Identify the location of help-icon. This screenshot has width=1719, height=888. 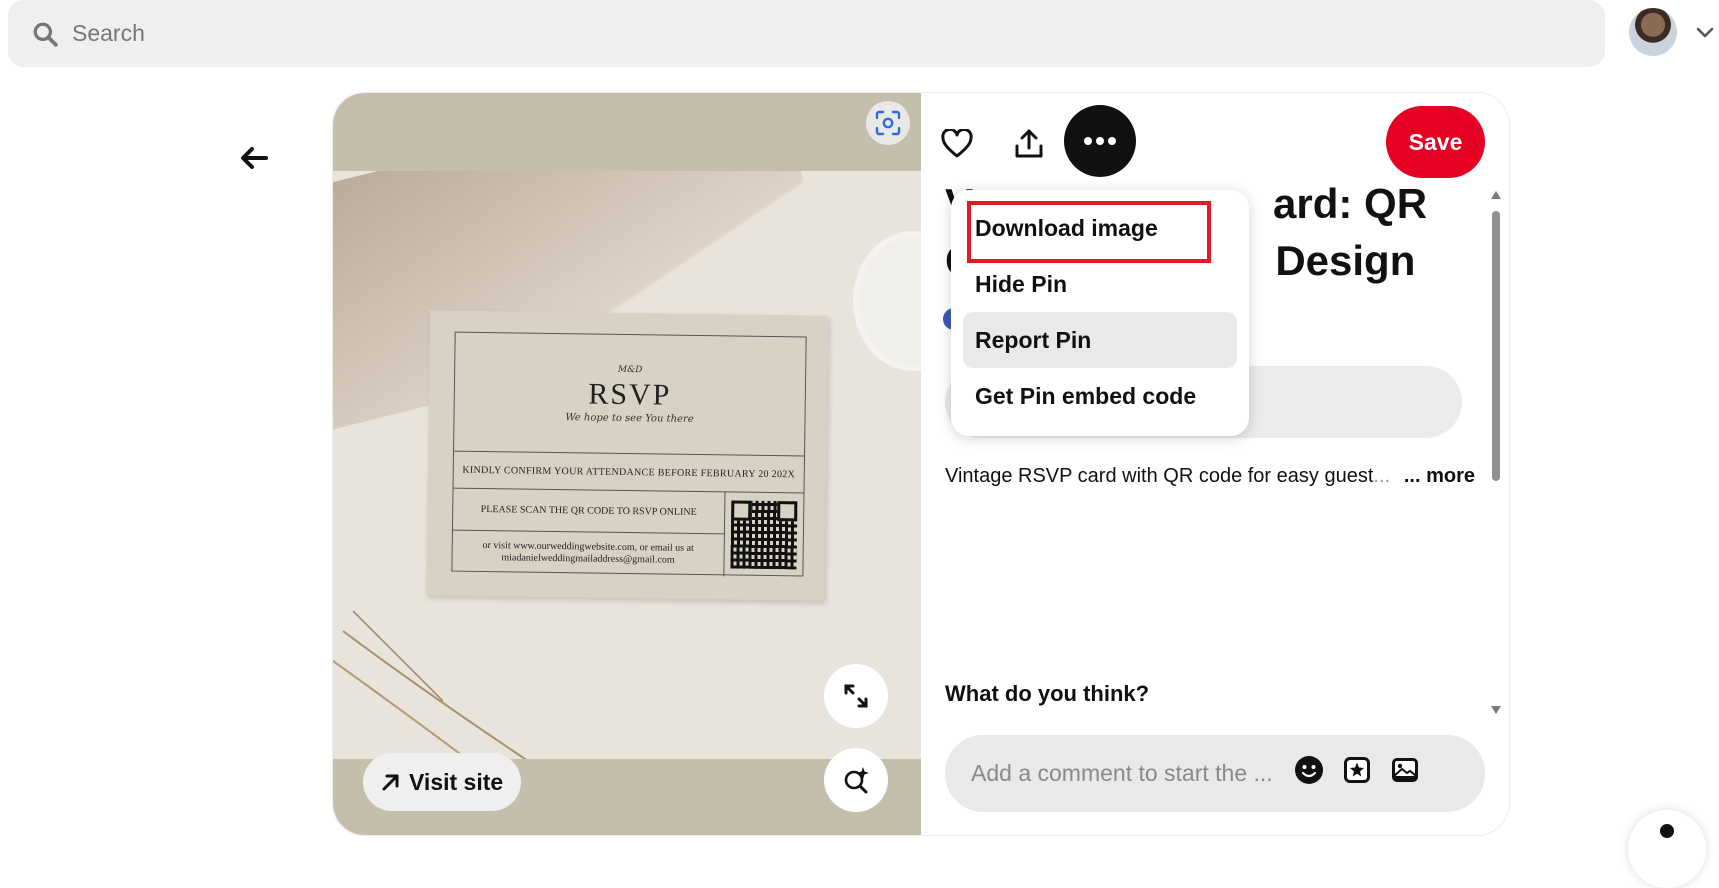
(1667, 831).